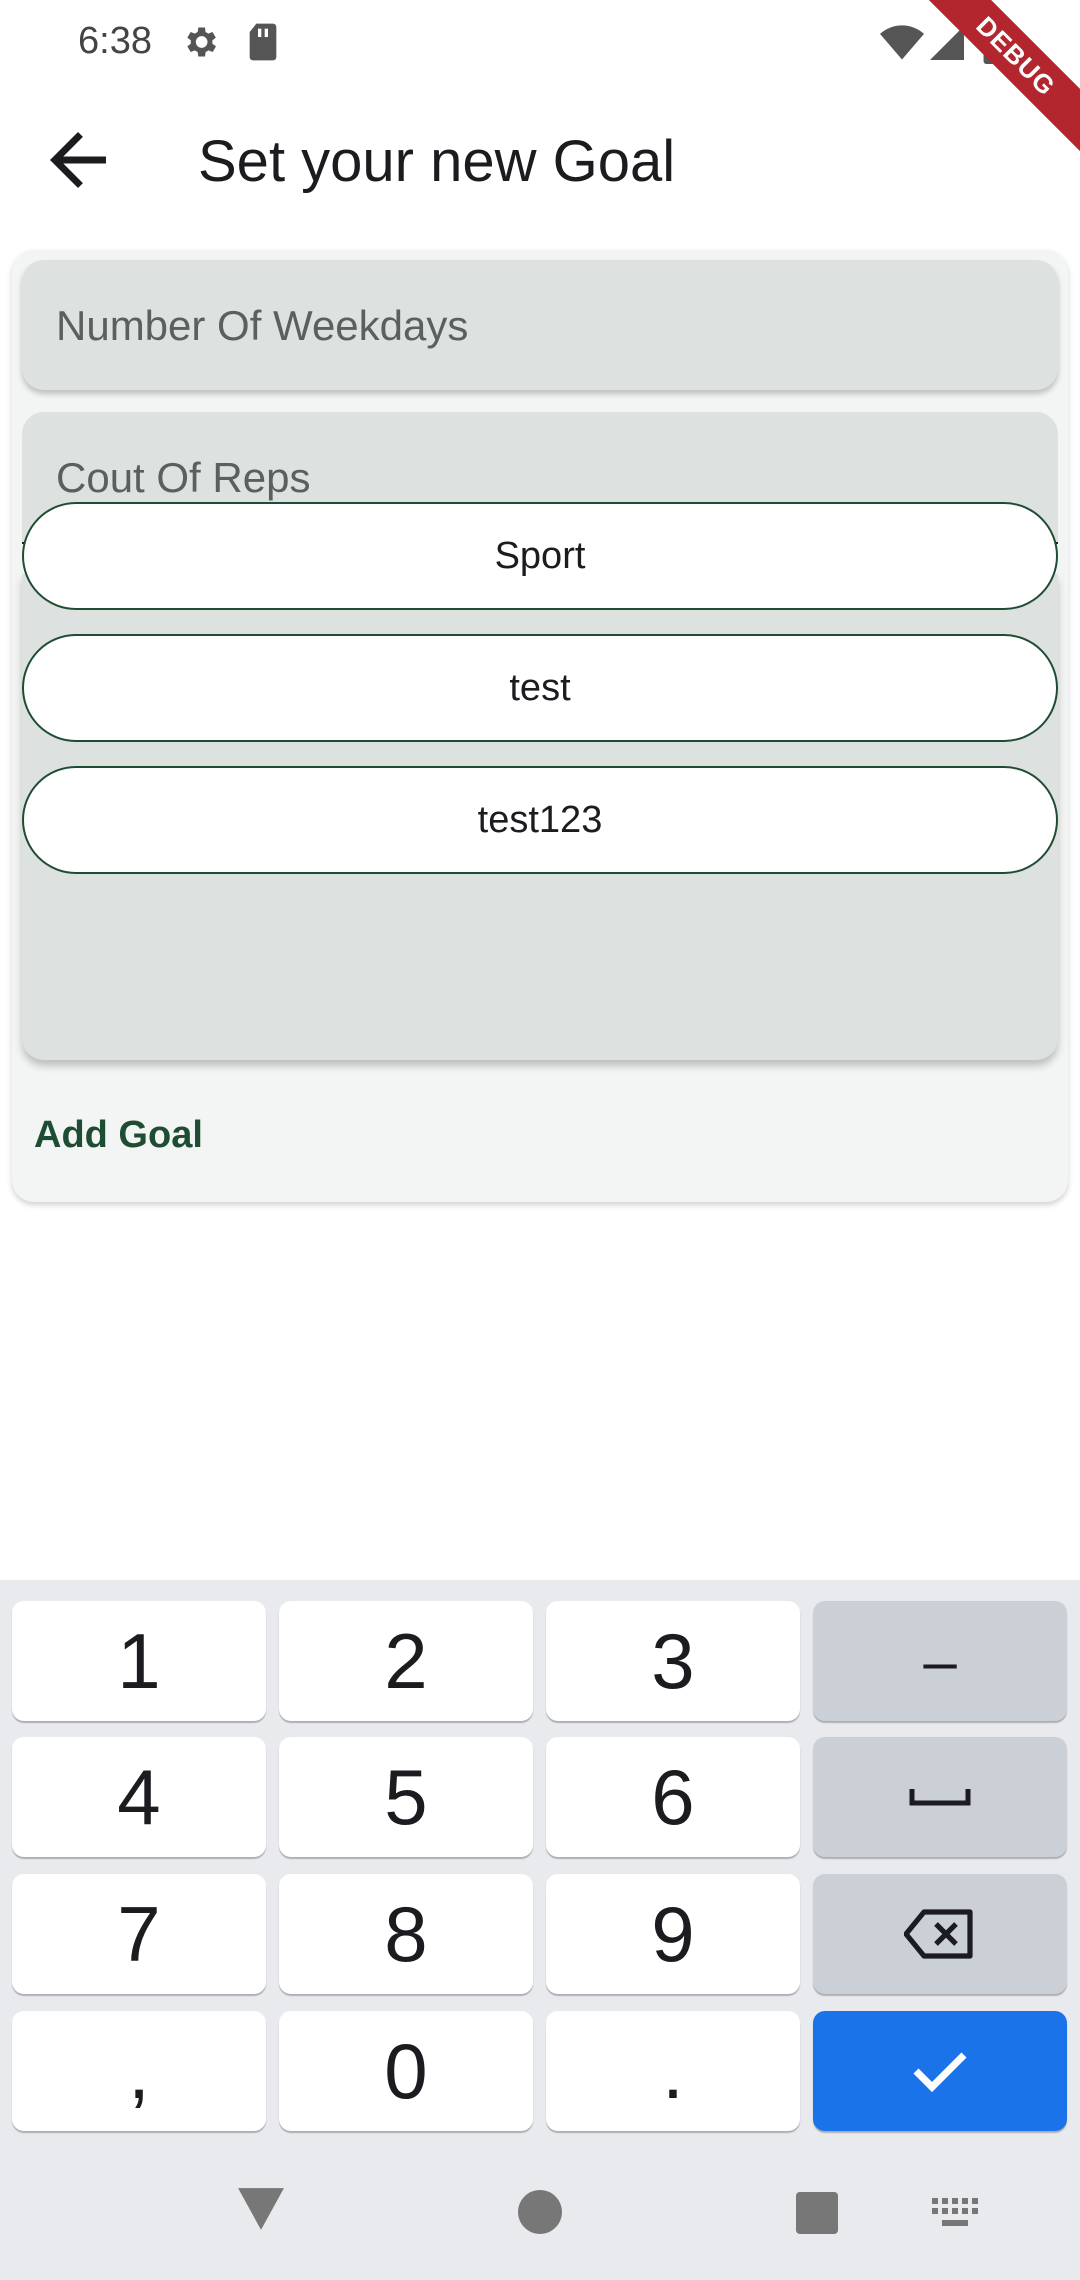  I want to click on category-button-sport: Sport, so click(540, 556).